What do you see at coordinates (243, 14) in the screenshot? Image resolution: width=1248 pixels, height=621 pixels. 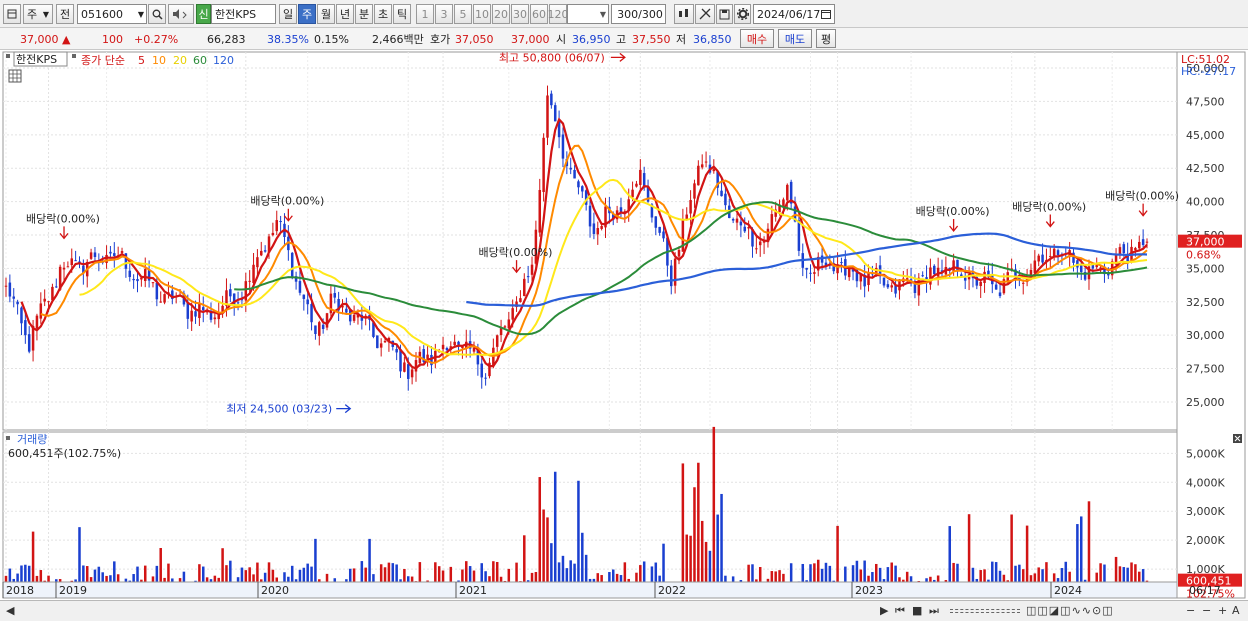 I see `stock-name: 한전KPS` at bounding box center [243, 14].